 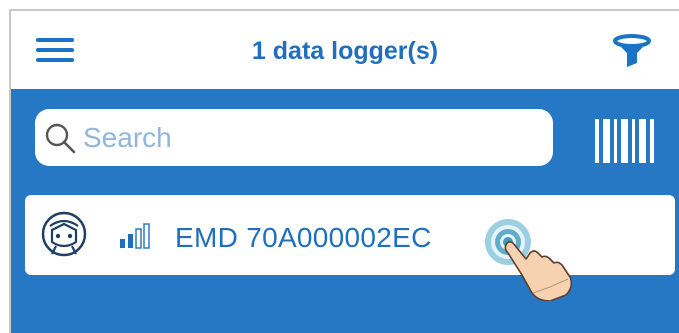 I want to click on barcode-scan-icon, so click(x=628, y=141).